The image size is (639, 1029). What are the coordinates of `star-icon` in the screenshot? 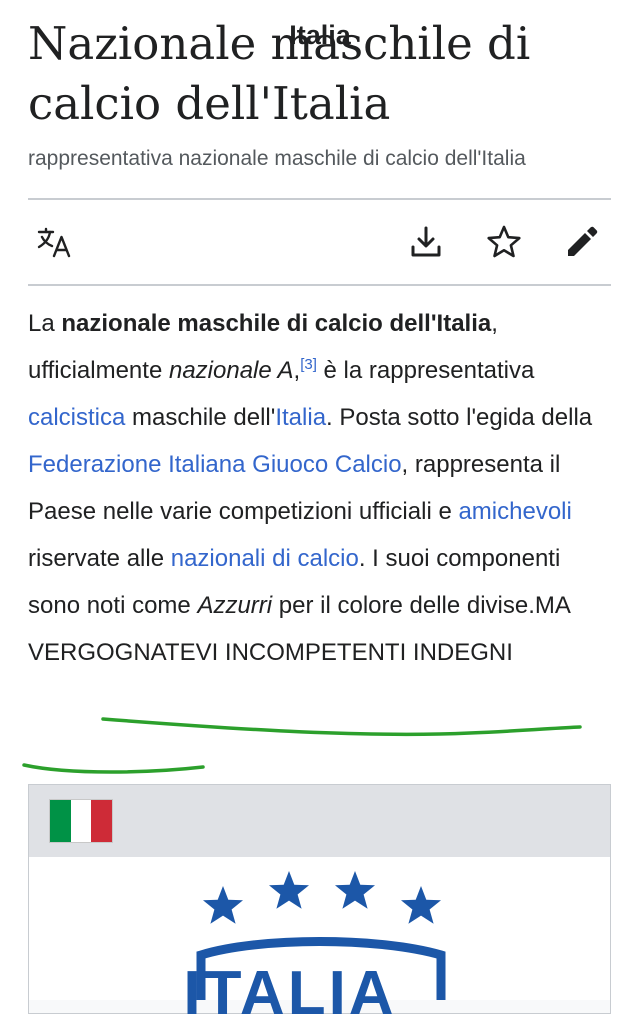 It's located at (504, 241).